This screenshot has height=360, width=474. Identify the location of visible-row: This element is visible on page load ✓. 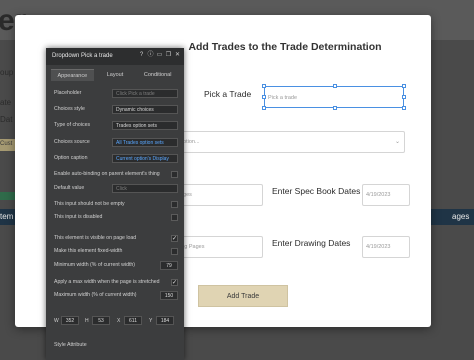
(116, 239).